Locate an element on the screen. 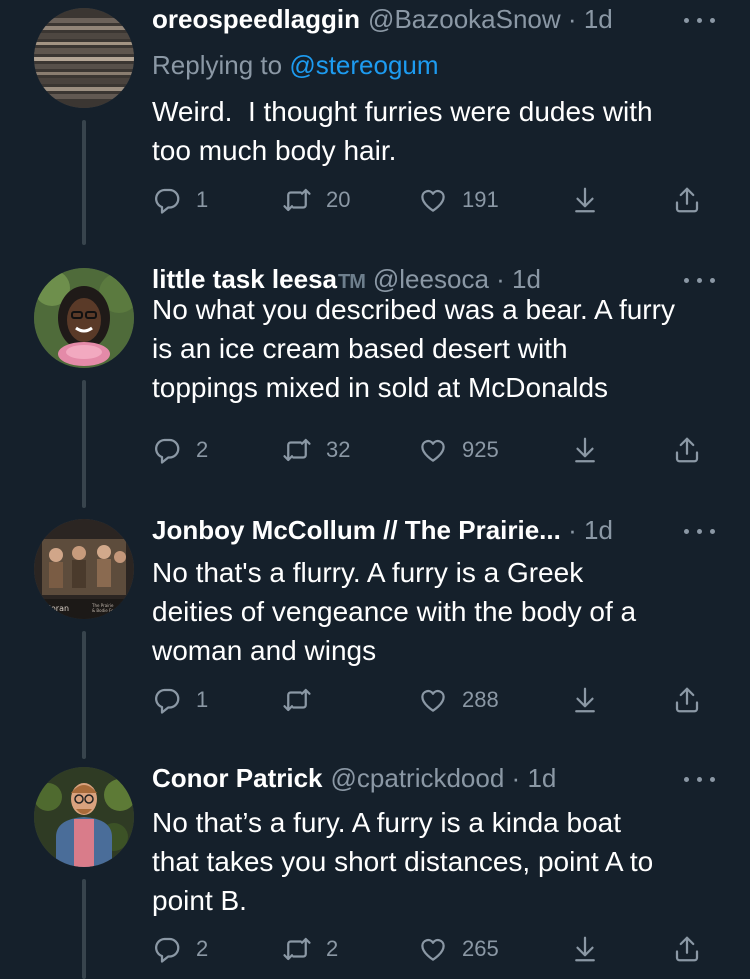 The height and width of the screenshot is (979, 750). tweet-header: Jonboy McCollum // The Prairie... · 1d is located at coordinates (396, 530).